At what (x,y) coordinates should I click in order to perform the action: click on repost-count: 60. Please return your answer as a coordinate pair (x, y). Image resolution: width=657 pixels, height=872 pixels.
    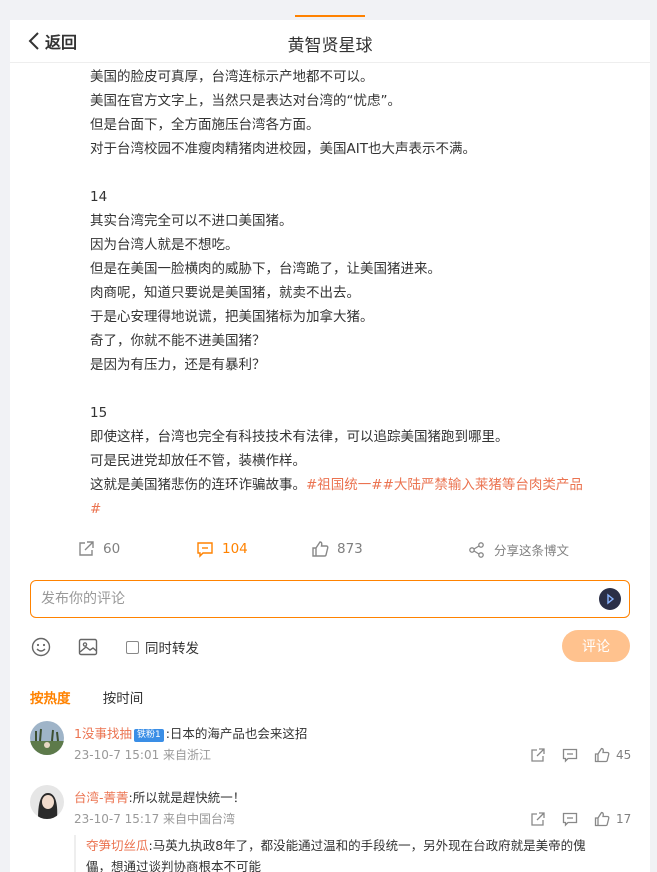
    Looking at the image, I should click on (112, 549).